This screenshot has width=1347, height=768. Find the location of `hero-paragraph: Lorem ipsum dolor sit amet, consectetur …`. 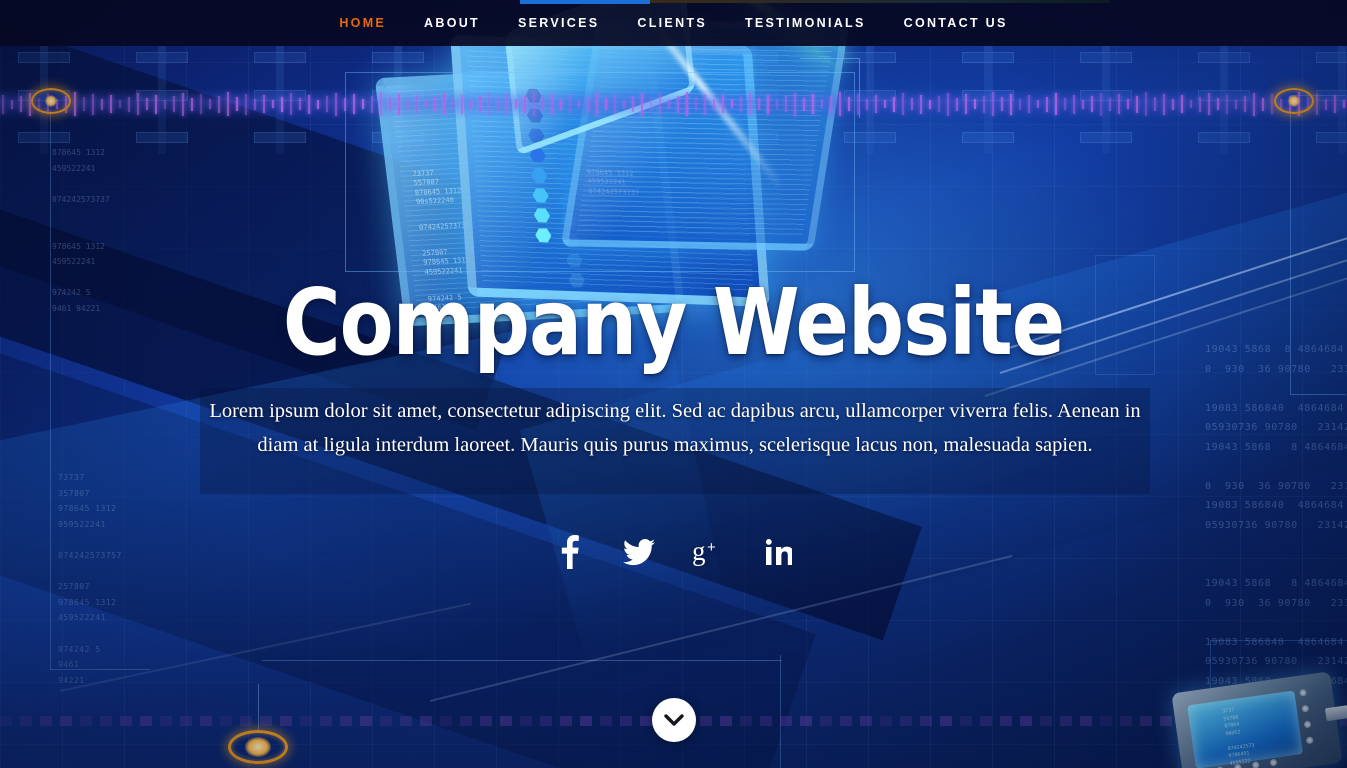

hero-paragraph: Lorem ipsum dolor sit amet, consectetur … is located at coordinates (675, 428).